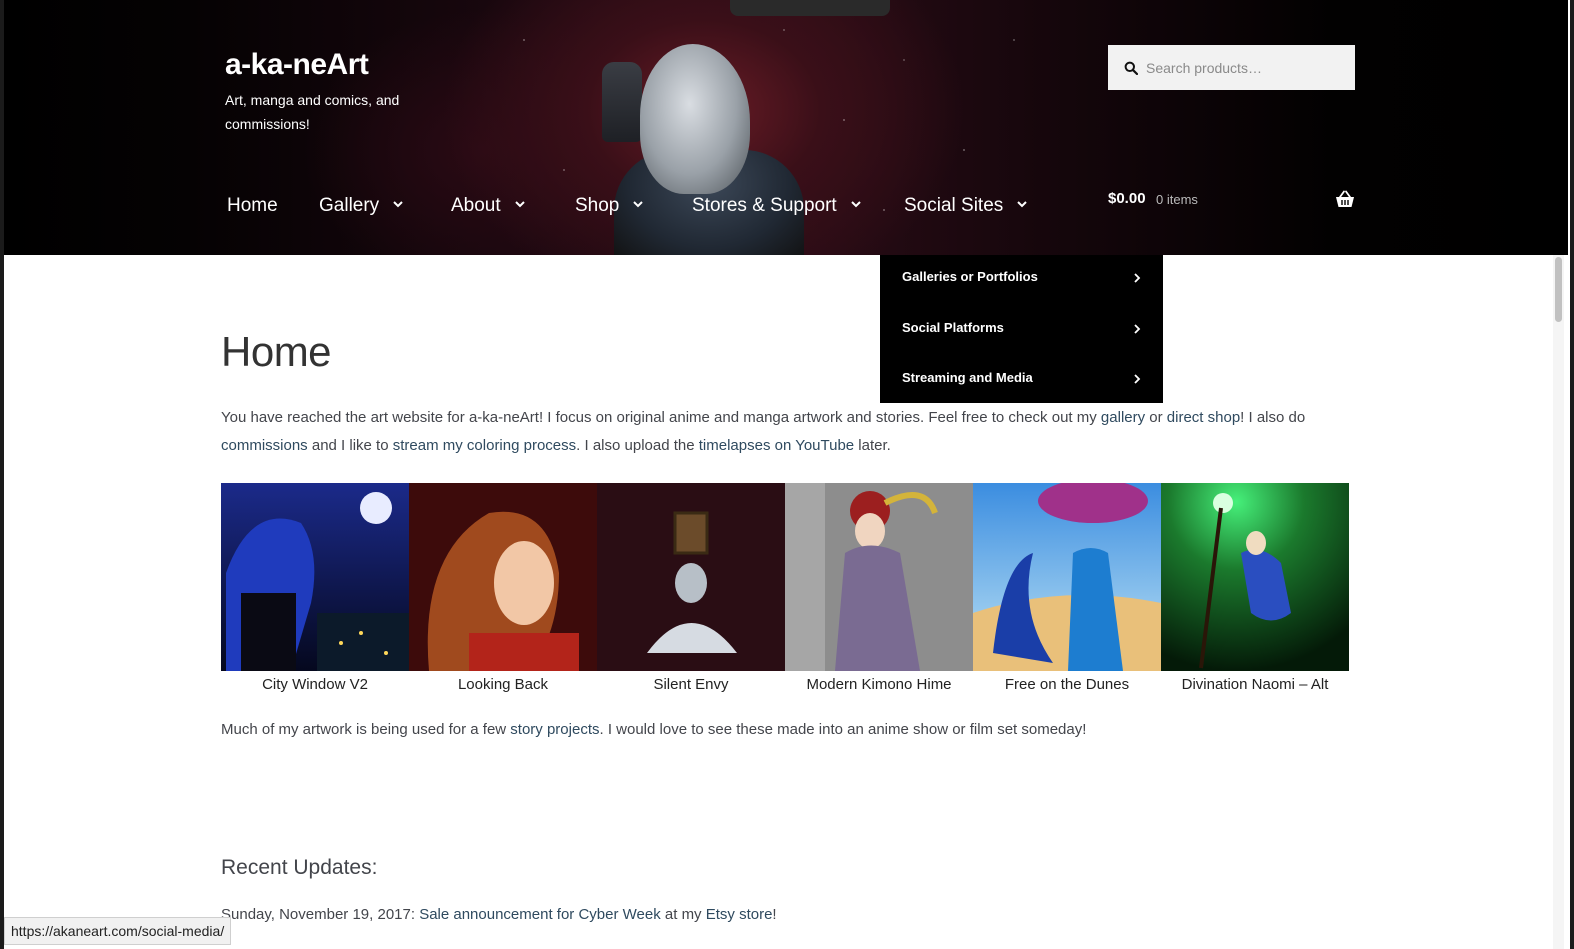 The height and width of the screenshot is (949, 1574). What do you see at coordinates (554, 729) in the screenshot?
I see `story-projects-link: story projects` at bounding box center [554, 729].